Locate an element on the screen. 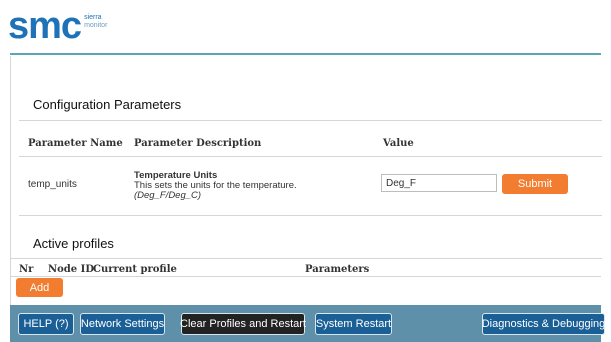 The image size is (611, 342). col-header-nr: Nr is located at coordinates (26, 269).